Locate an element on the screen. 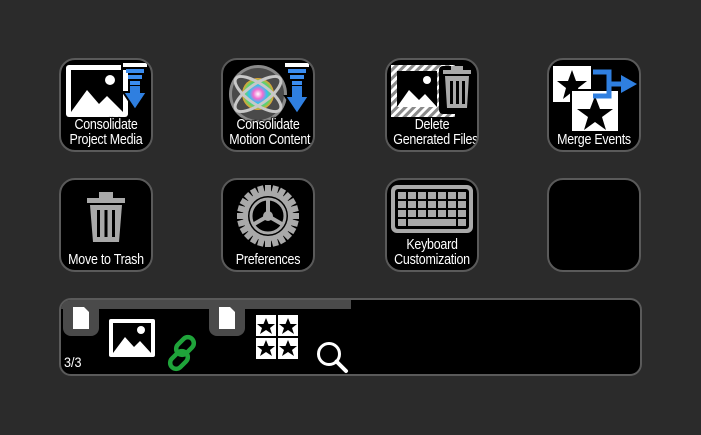 The height and width of the screenshot is (435, 701). delete-generated-files-key: Delete Generated Files is located at coordinates (432, 105).